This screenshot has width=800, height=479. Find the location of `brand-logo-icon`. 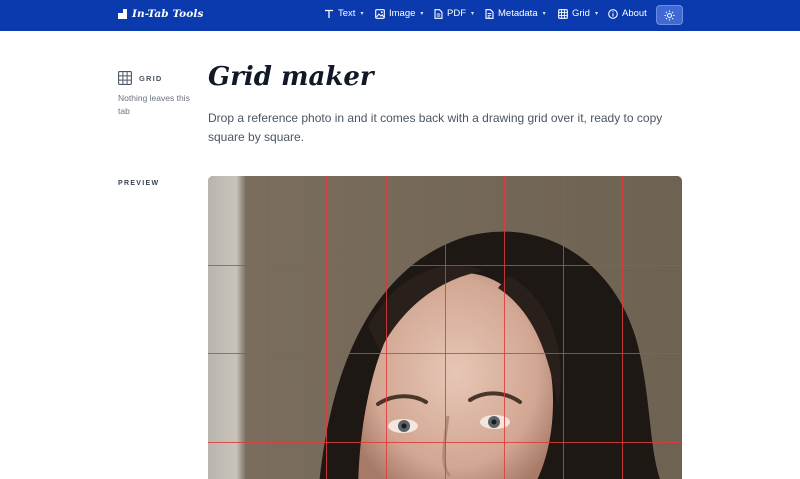

brand-logo-icon is located at coordinates (122, 14).